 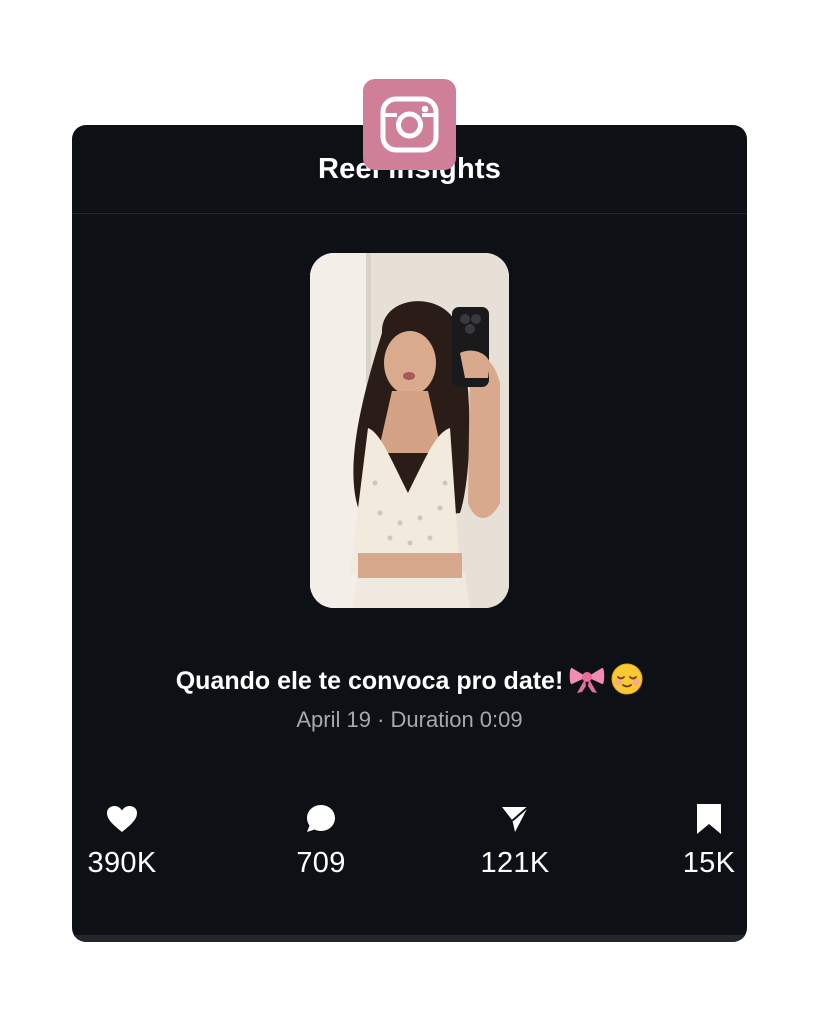 I want to click on instagram-icon, so click(x=409, y=124).